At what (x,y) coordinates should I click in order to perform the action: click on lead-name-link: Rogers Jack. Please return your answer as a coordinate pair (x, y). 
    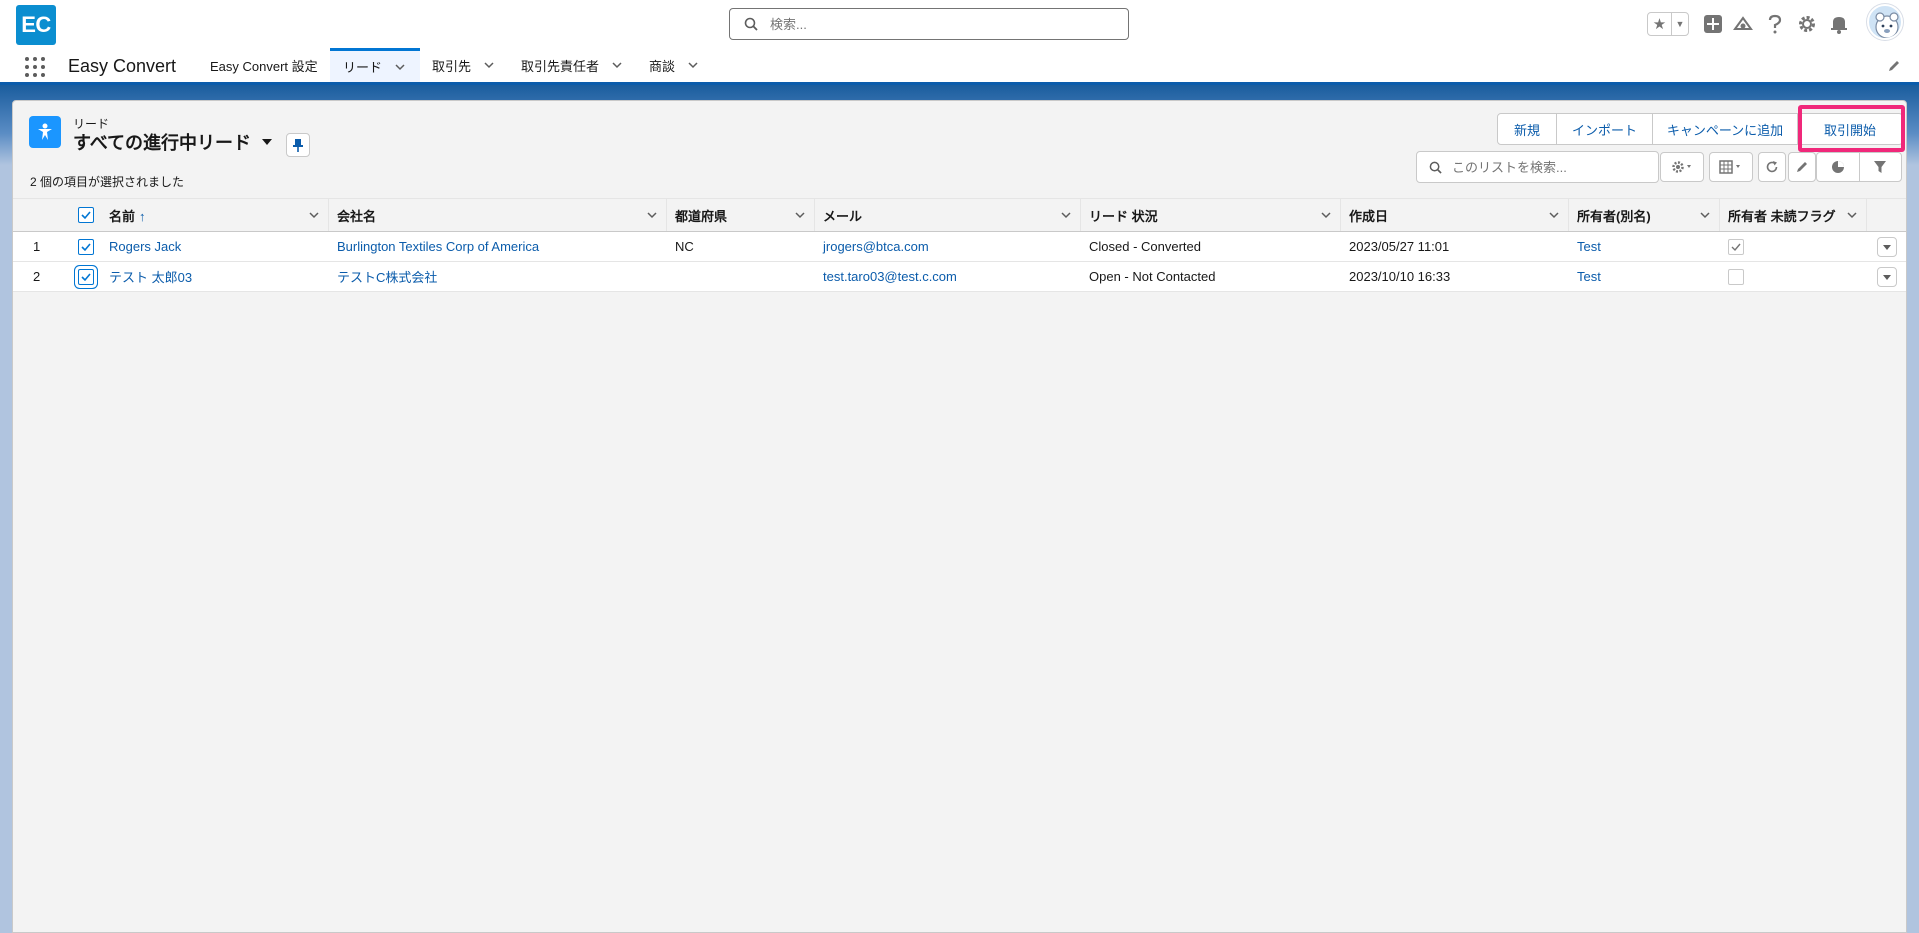
    Looking at the image, I should click on (215, 246).